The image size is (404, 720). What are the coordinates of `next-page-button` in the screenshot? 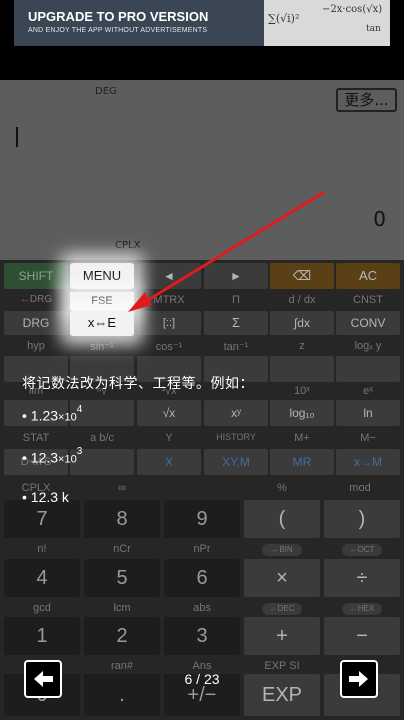 It's located at (359, 679).